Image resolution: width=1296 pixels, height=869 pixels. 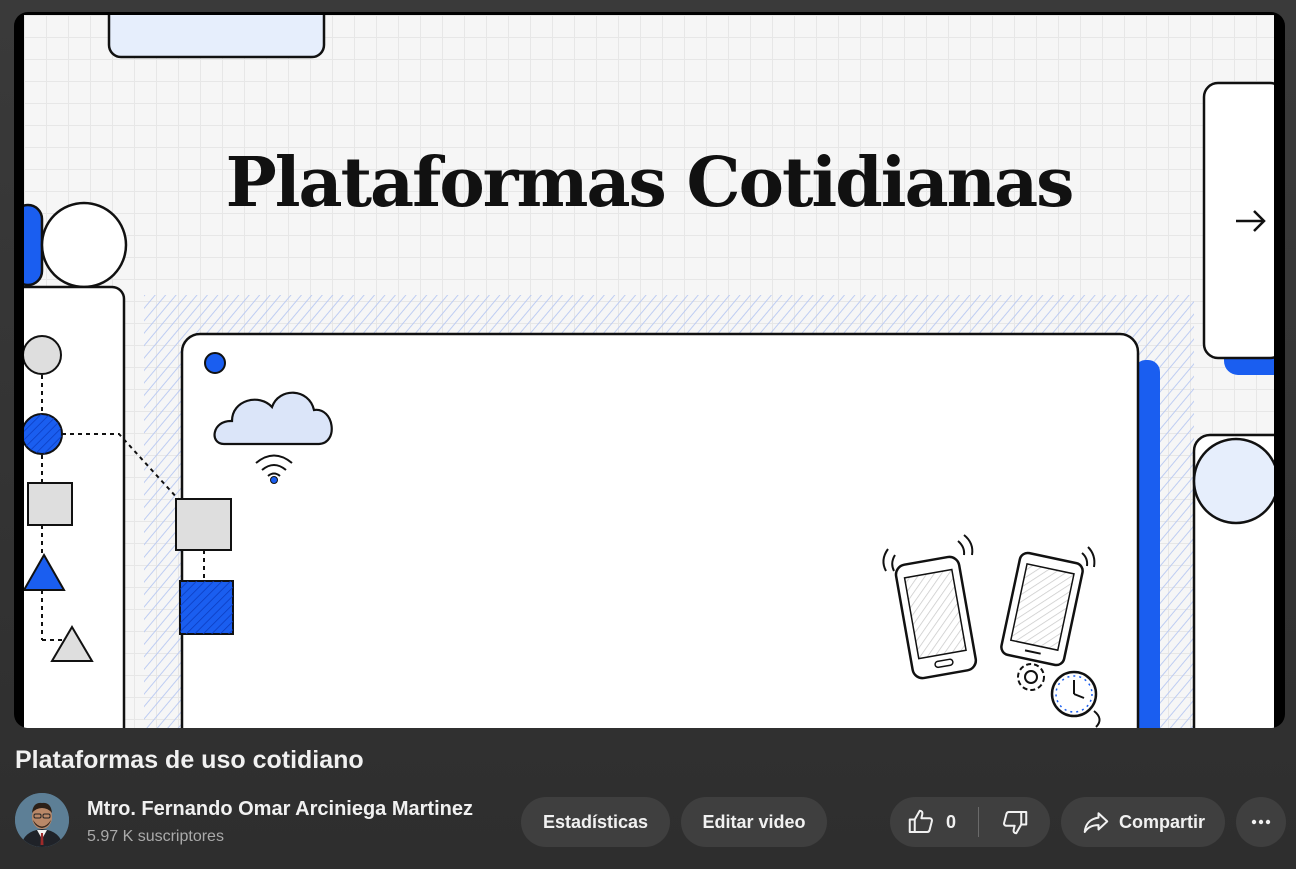 I want to click on channel-avatar, so click(x=42, y=820).